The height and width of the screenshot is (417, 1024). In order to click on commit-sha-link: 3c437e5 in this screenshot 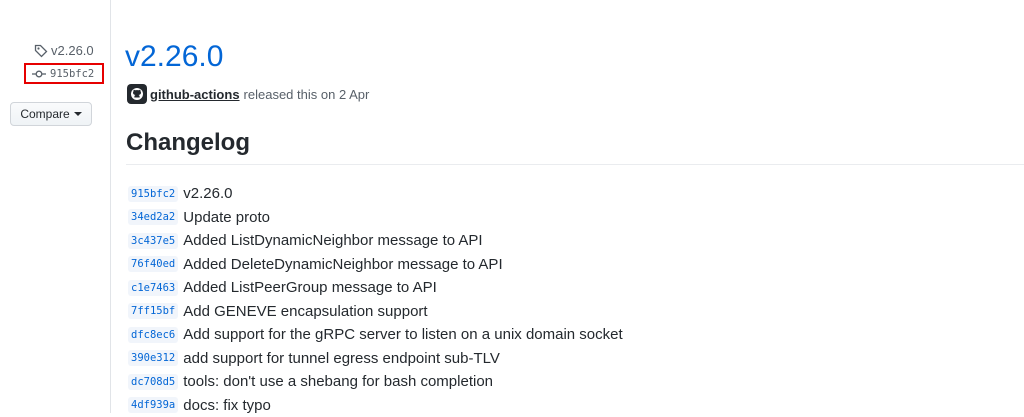, I will do `click(153, 241)`.